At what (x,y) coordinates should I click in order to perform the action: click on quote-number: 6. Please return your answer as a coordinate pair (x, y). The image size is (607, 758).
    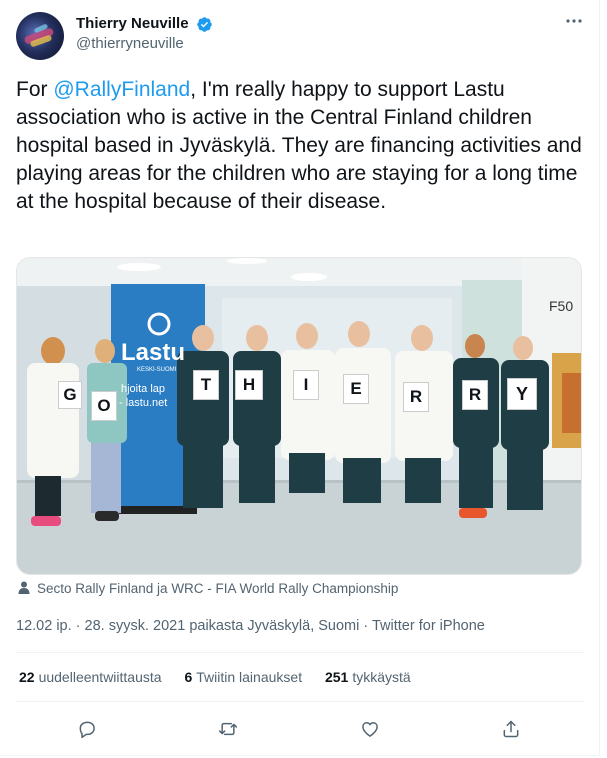
    Looking at the image, I should click on (188, 677).